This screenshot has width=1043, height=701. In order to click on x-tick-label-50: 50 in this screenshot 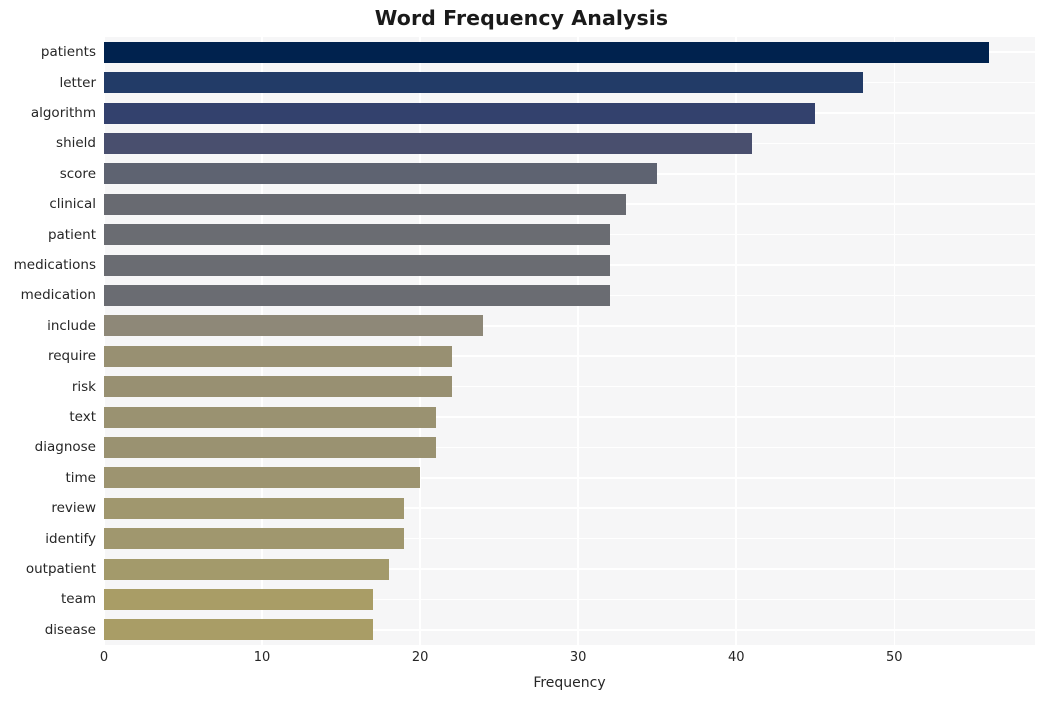, I will do `click(894, 657)`.